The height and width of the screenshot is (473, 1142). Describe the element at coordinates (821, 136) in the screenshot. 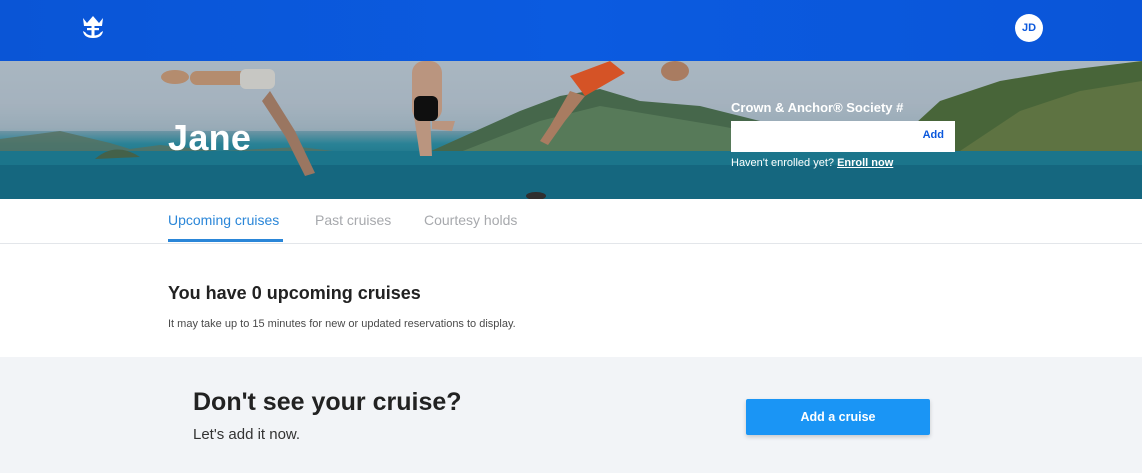

I see `crown-anchor-input` at that location.